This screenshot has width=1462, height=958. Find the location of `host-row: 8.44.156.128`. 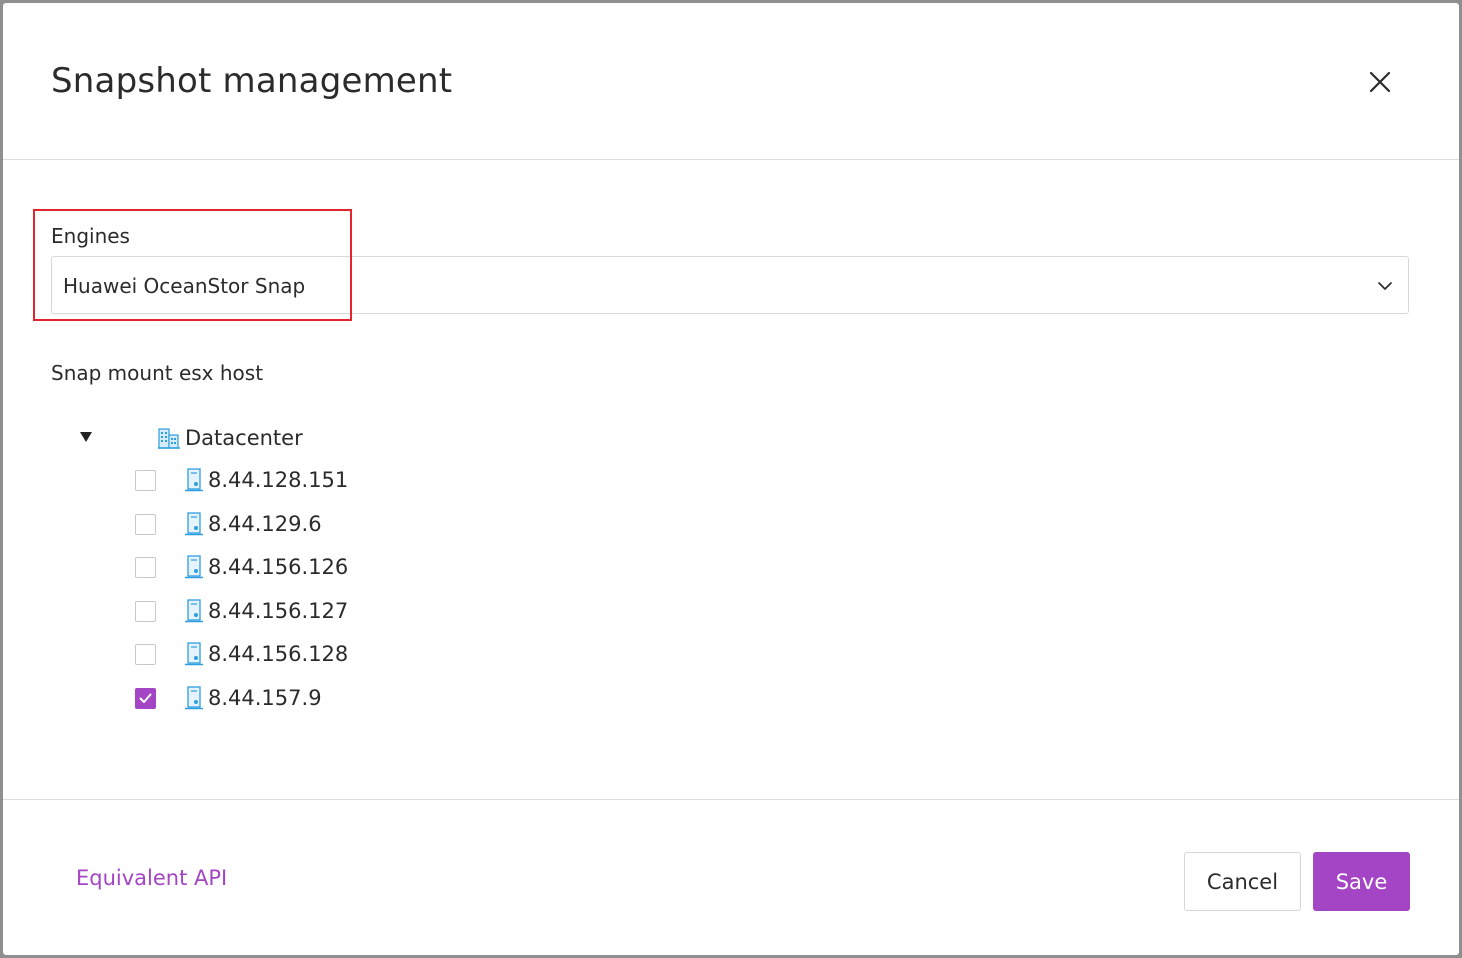

host-row: 8.44.156.128 is located at coordinates (335, 659).